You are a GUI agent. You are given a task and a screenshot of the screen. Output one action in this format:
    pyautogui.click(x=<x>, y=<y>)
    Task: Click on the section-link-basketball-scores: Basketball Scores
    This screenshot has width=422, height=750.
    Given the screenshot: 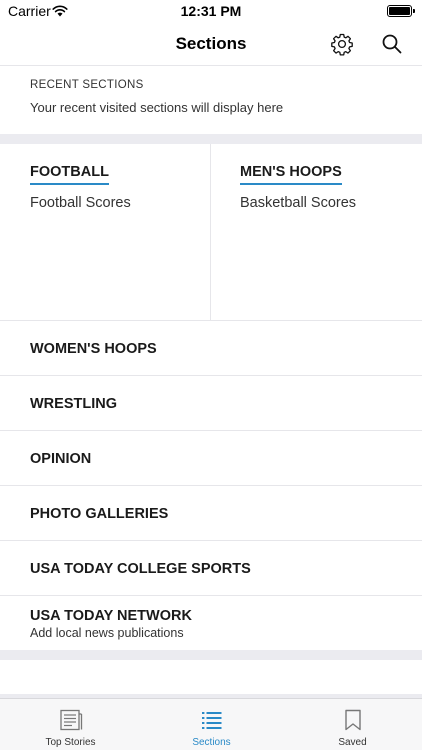 What is the action you would take?
    pyautogui.click(x=298, y=203)
    